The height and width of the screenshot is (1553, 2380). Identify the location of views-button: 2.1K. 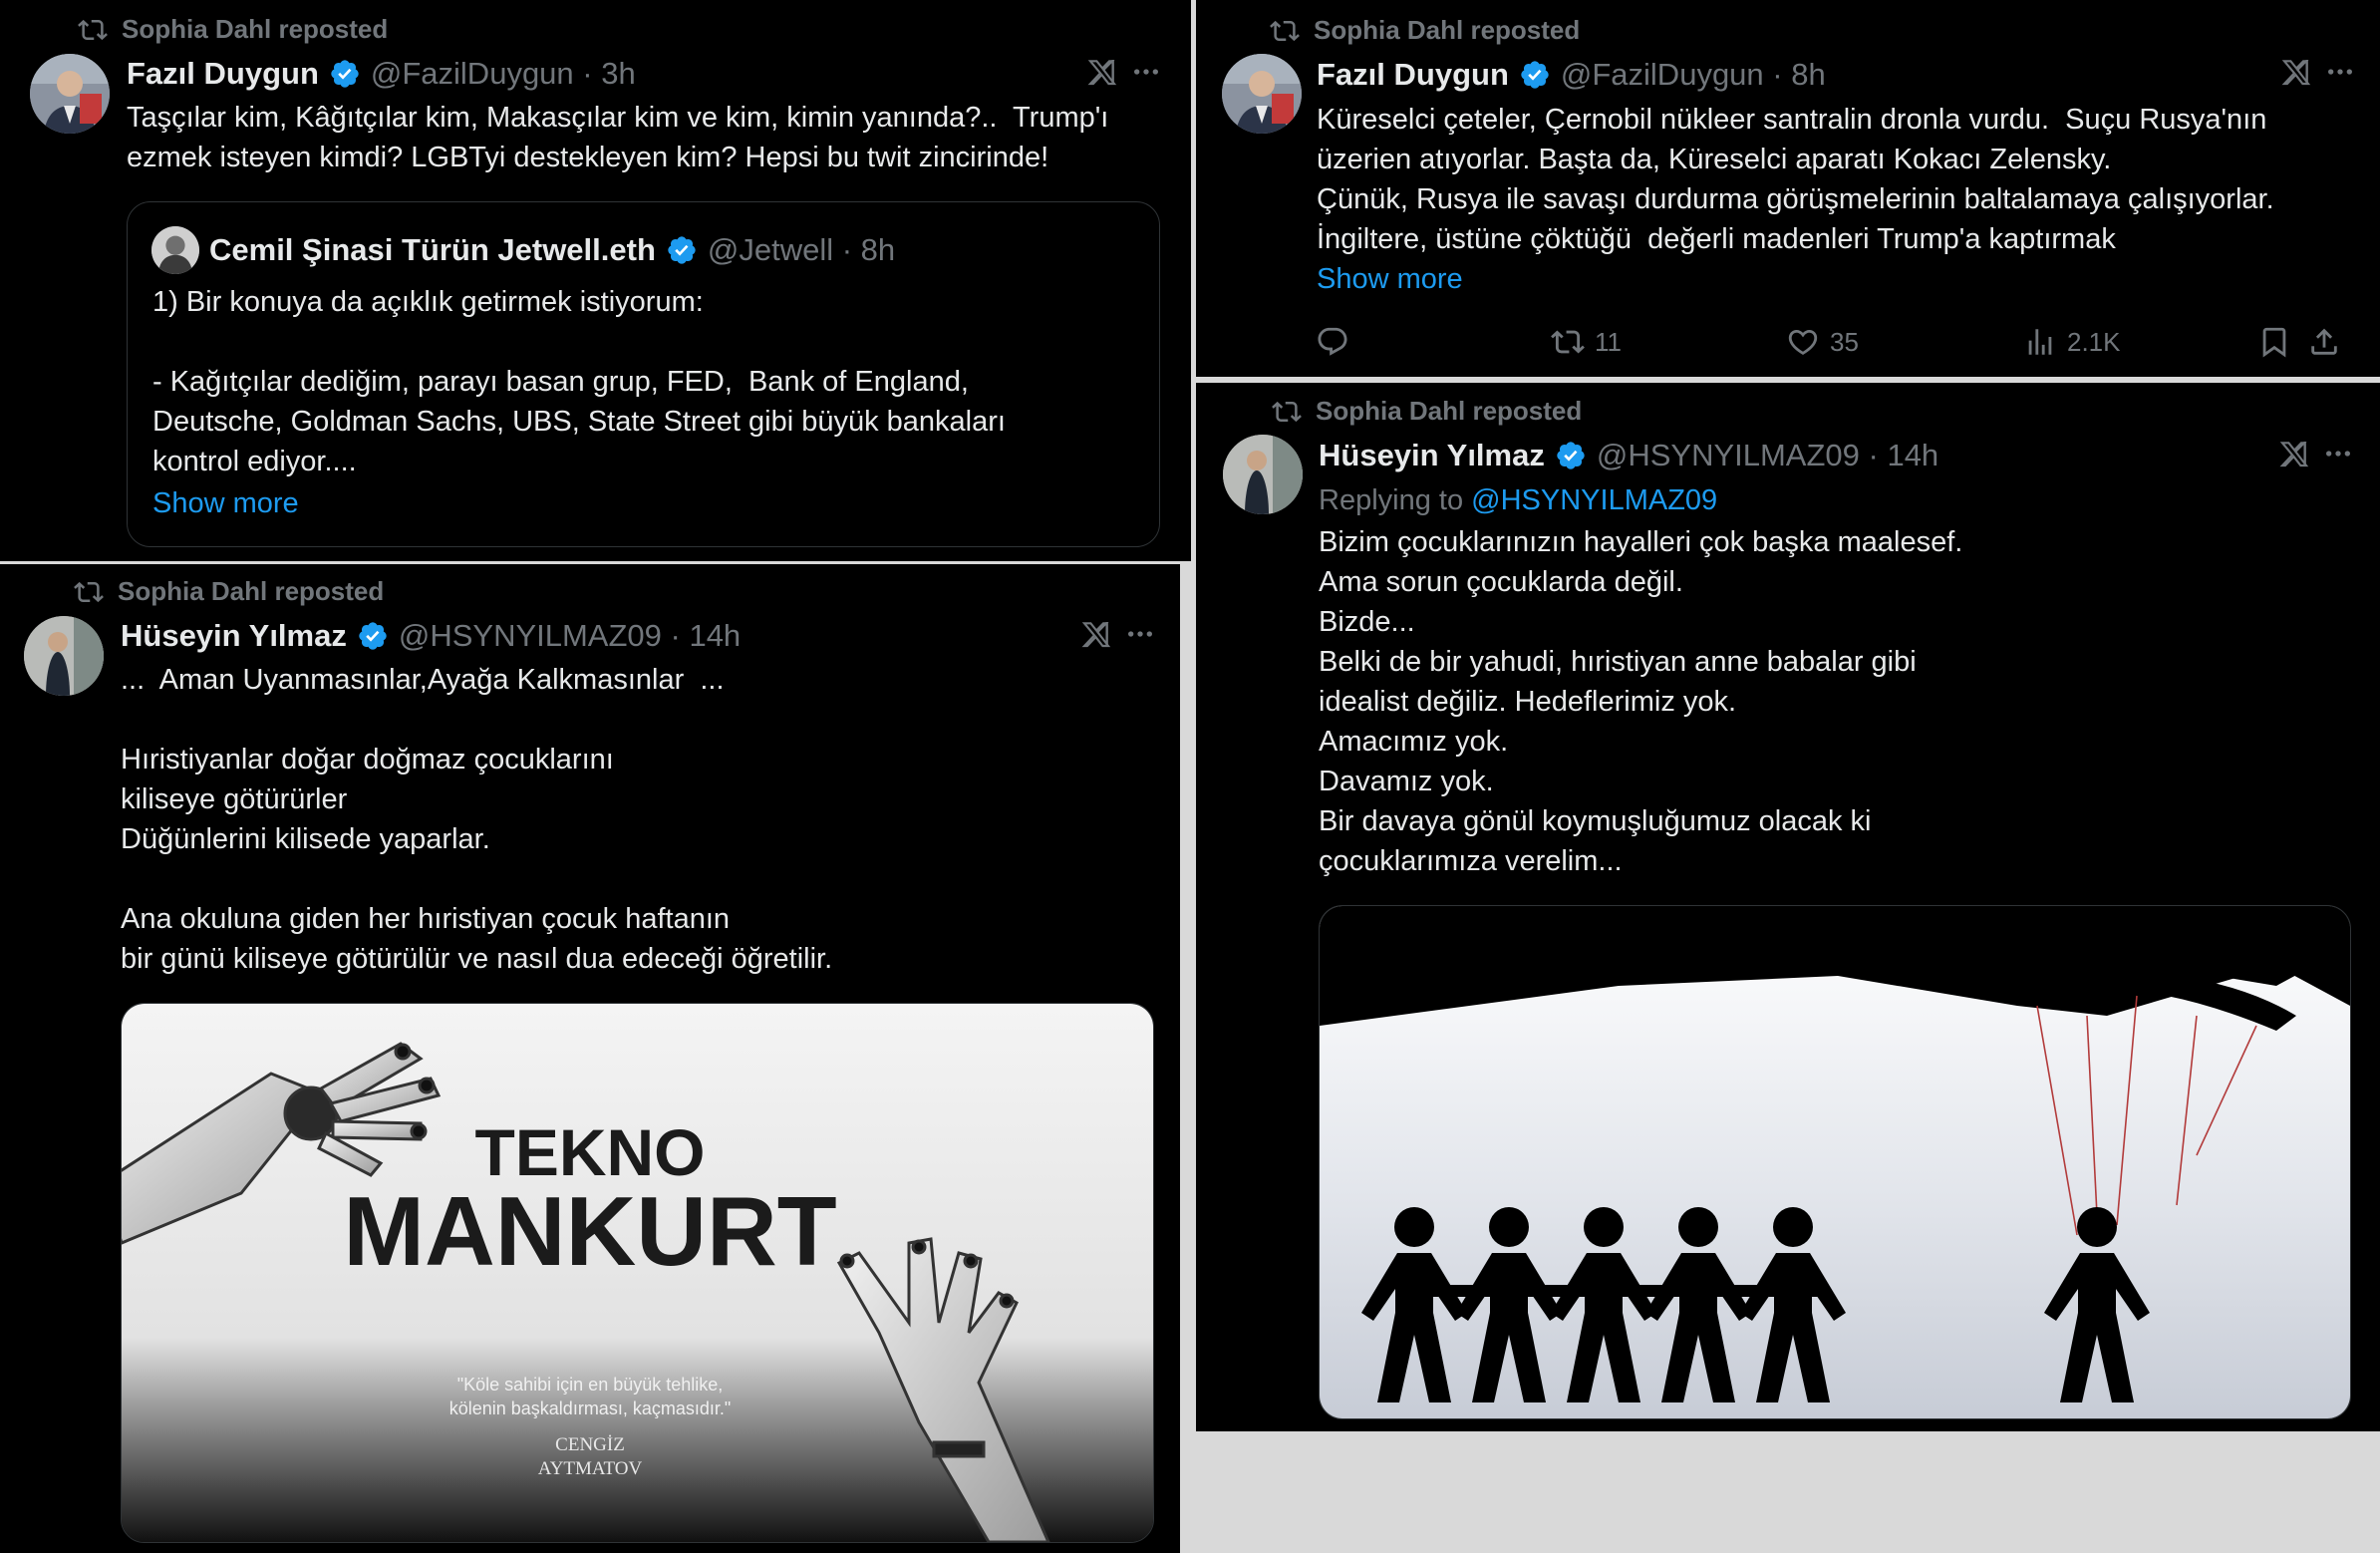
(2072, 342).